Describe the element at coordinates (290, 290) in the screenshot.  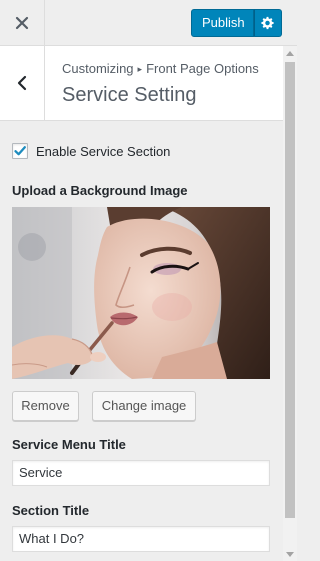
I see `scrollbar-thumb` at that location.